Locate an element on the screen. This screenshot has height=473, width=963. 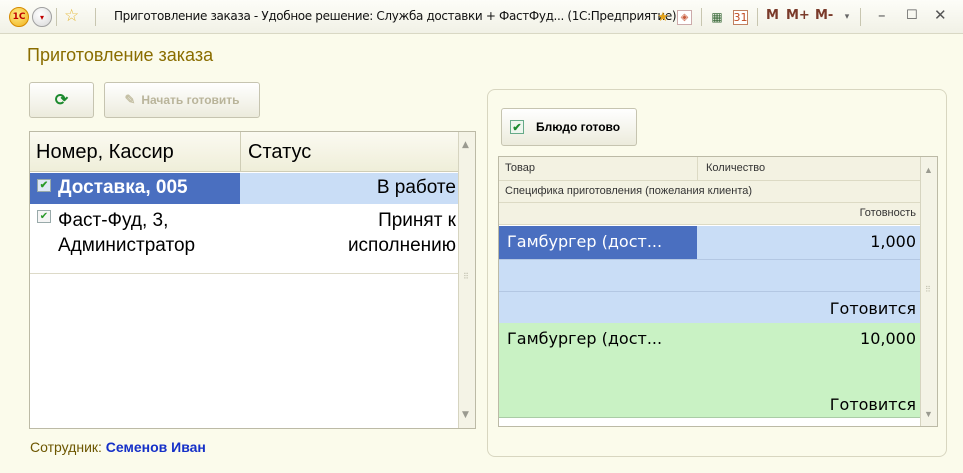
employee-label: Сотрудник: is located at coordinates (66, 447).